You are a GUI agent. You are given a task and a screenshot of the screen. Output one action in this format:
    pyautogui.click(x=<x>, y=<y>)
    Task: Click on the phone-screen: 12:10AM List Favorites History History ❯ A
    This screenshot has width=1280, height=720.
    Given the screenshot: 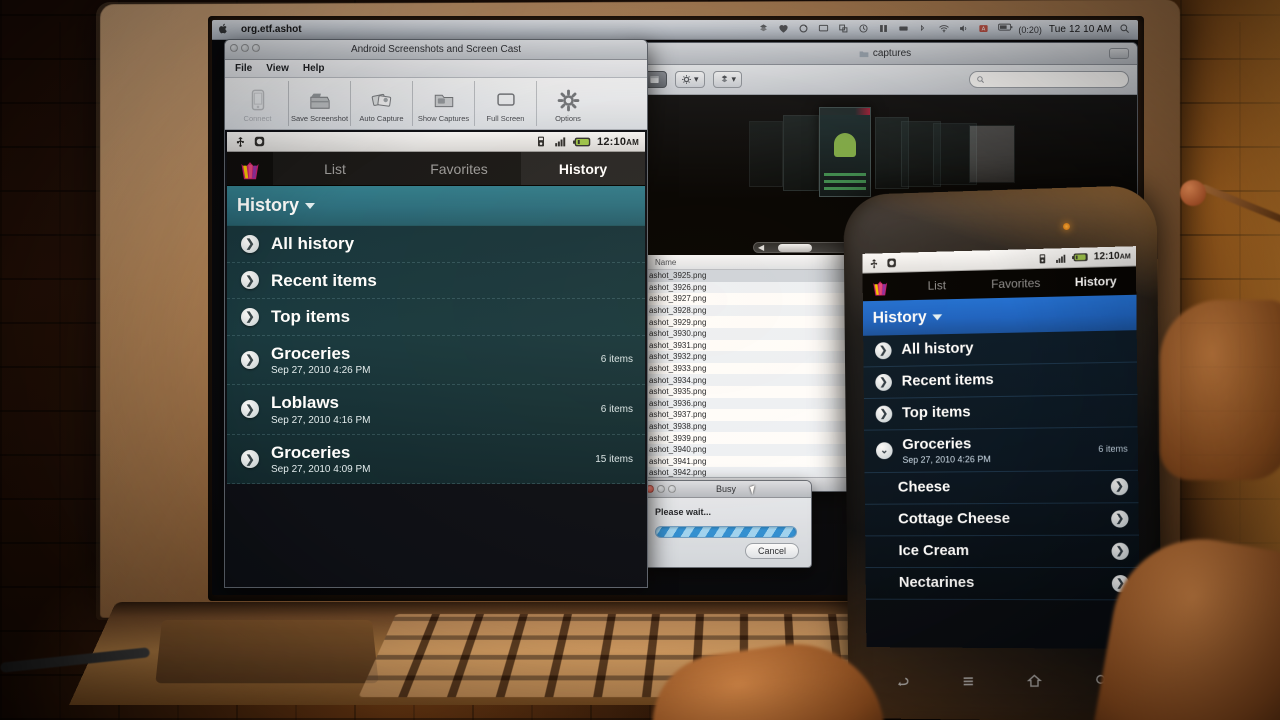 What is the action you would take?
    pyautogui.click(x=1001, y=447)
    